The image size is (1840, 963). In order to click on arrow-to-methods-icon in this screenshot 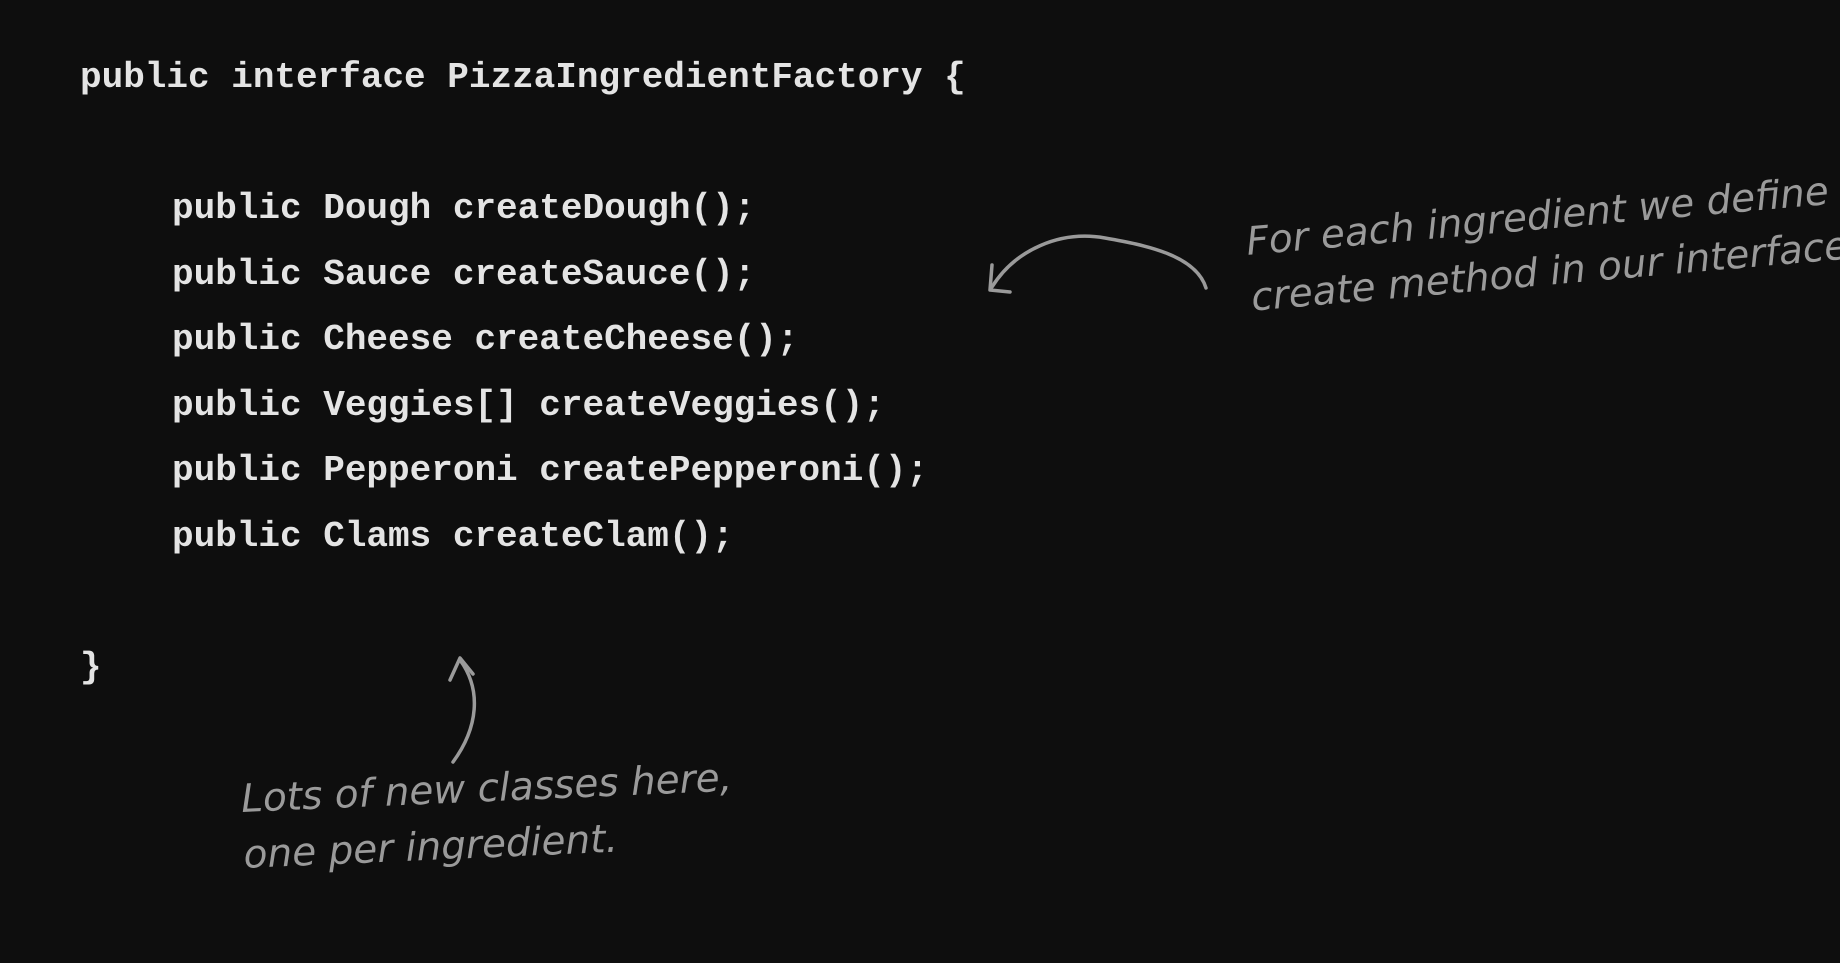, I will do `click(1099, 262)`.